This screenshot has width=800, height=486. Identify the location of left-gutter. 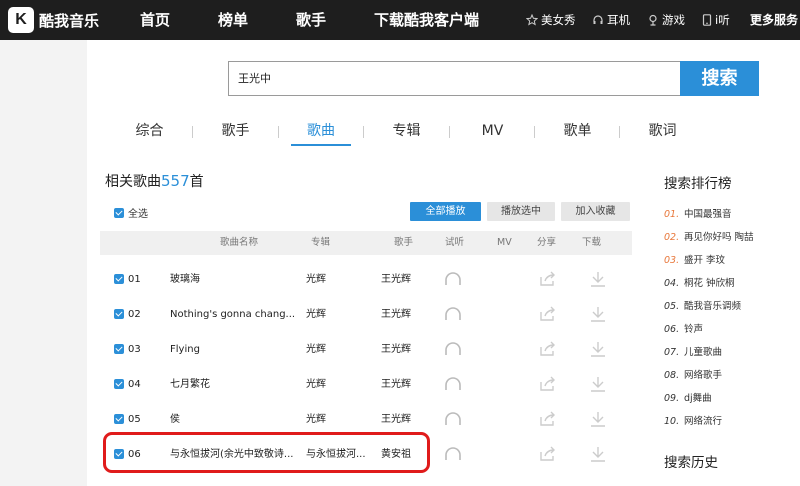
(43, 263).